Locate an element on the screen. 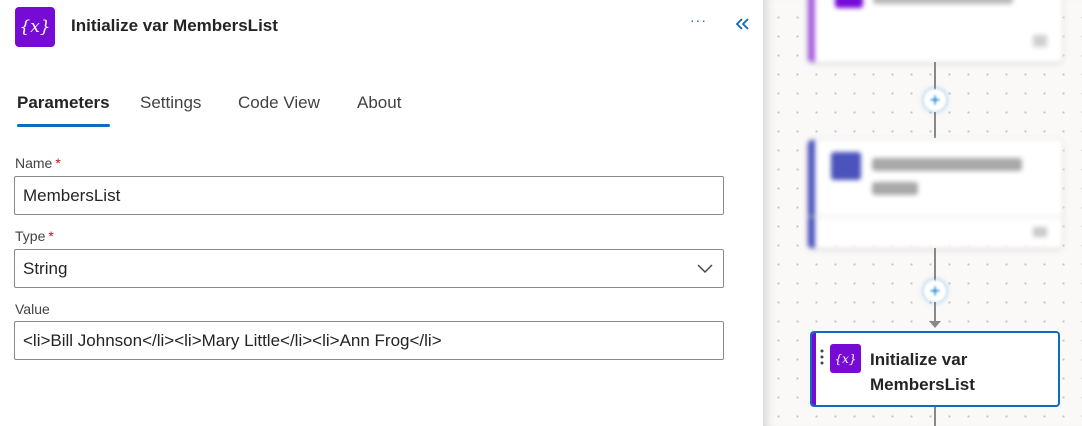 Image resolution: width=1082 pixels, height=426 pixels. name-input: MembersList is located at coordinates (369, 195).